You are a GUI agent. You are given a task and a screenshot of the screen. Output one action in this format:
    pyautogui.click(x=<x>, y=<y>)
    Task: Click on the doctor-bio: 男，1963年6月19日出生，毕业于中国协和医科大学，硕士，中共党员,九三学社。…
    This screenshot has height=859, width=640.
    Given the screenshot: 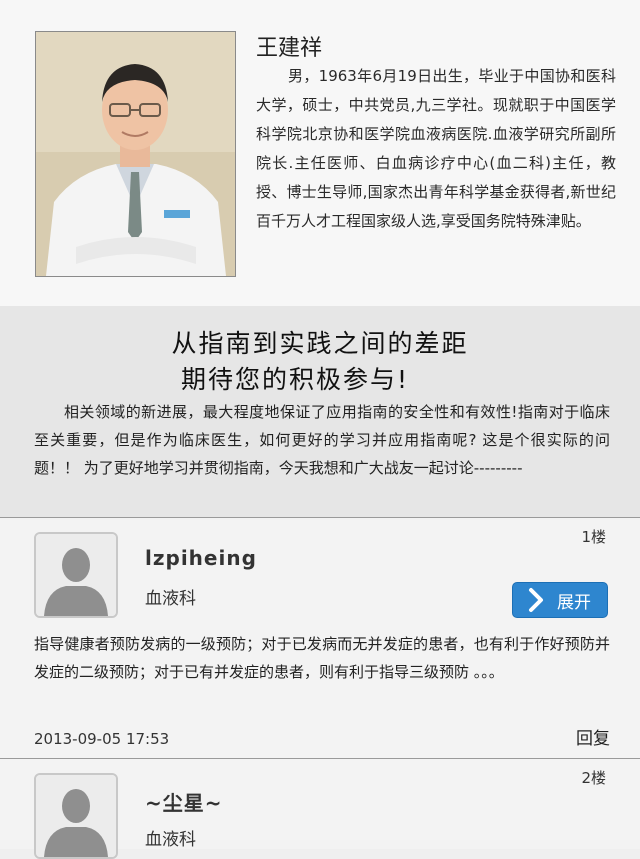 What is the action you would take?
    pyautogui.click(x=436, y=148)
    